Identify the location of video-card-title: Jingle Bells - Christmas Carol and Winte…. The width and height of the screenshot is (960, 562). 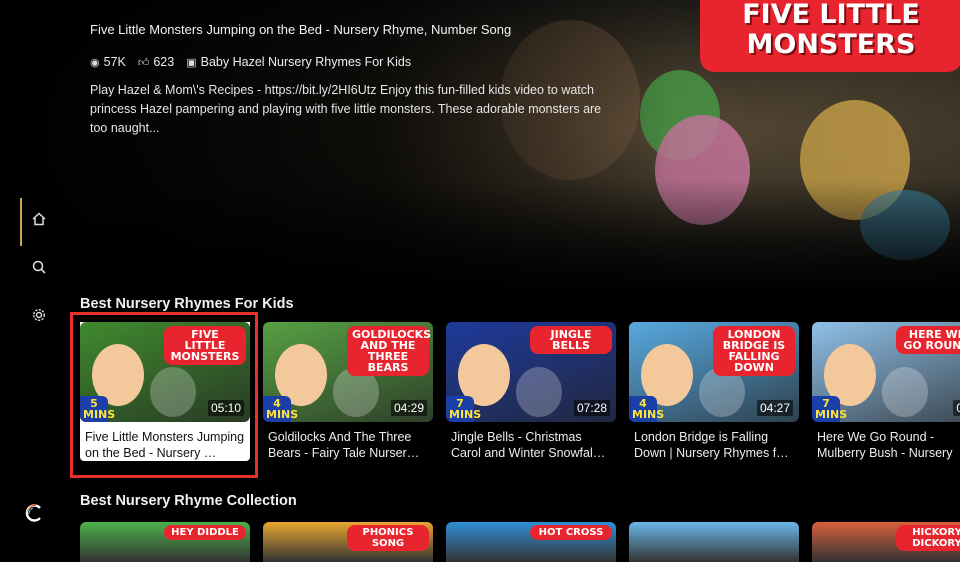
(528, 445).